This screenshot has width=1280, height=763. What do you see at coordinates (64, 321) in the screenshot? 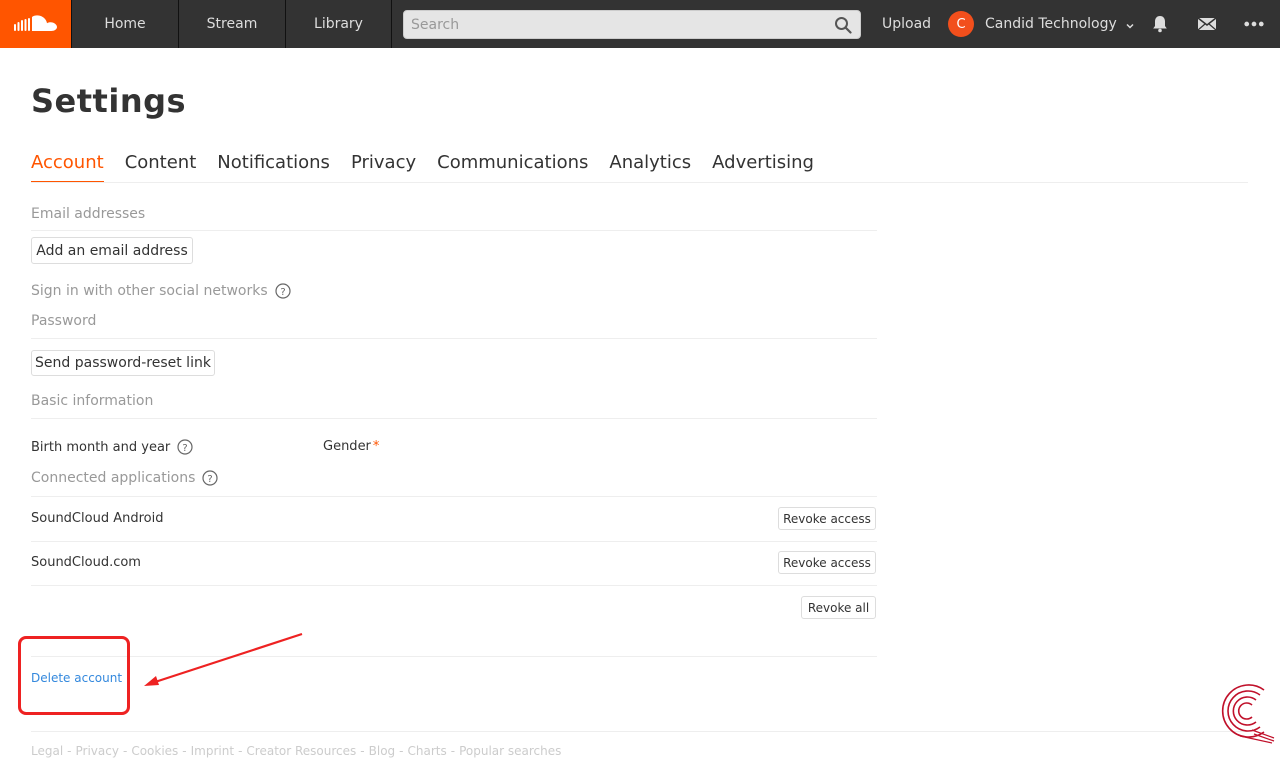
I see `password-section-title: Password` at bounding box center [64, 321].